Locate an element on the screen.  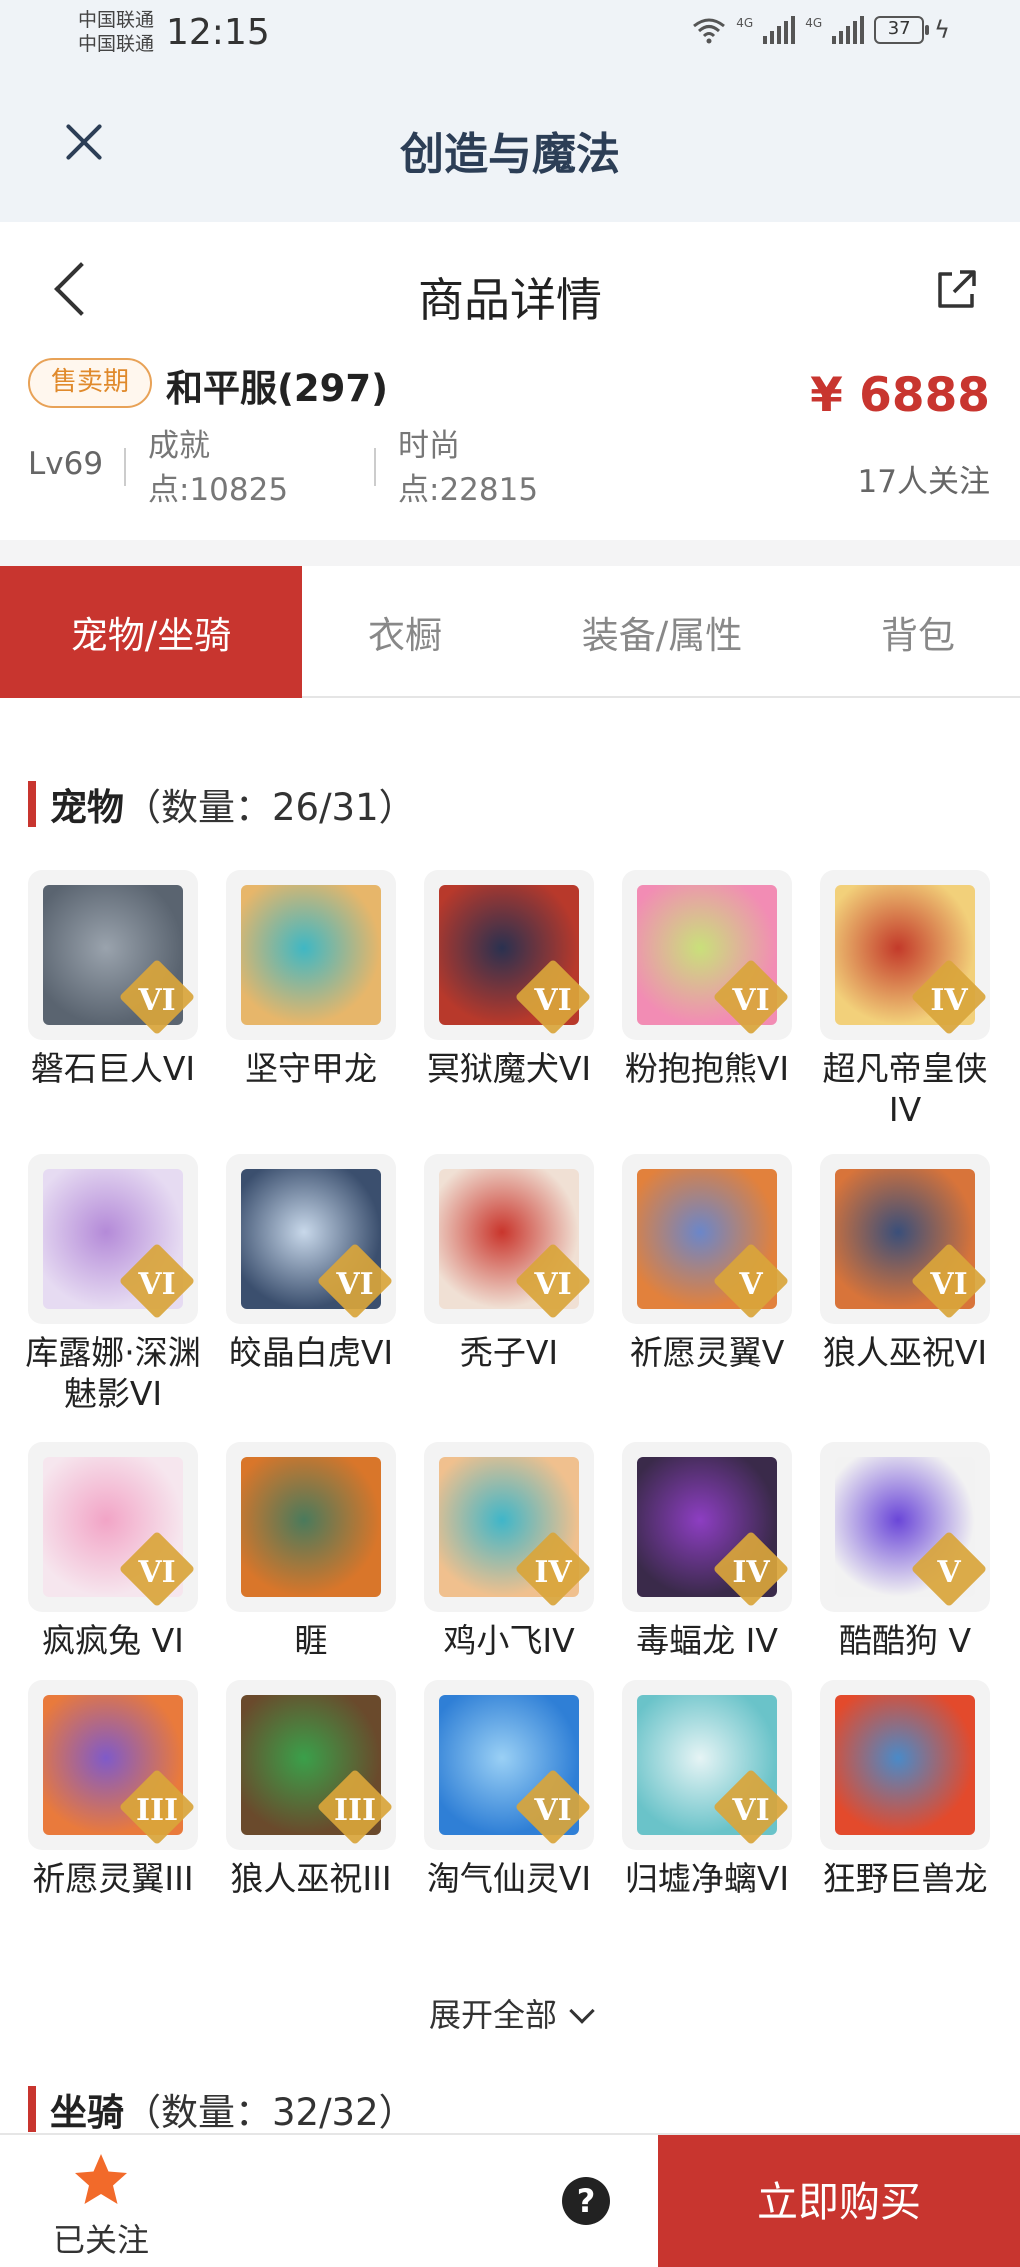
pet-name: 酷酷狗 V is located at coordinates (905, 1640).